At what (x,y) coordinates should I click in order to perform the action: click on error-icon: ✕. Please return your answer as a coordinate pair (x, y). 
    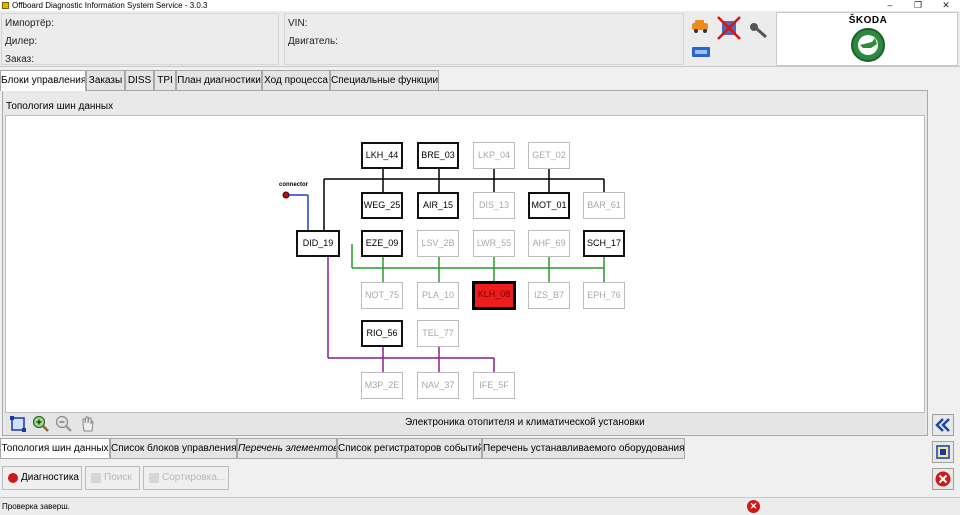
    Looking at the image, I should click on (753, 506).